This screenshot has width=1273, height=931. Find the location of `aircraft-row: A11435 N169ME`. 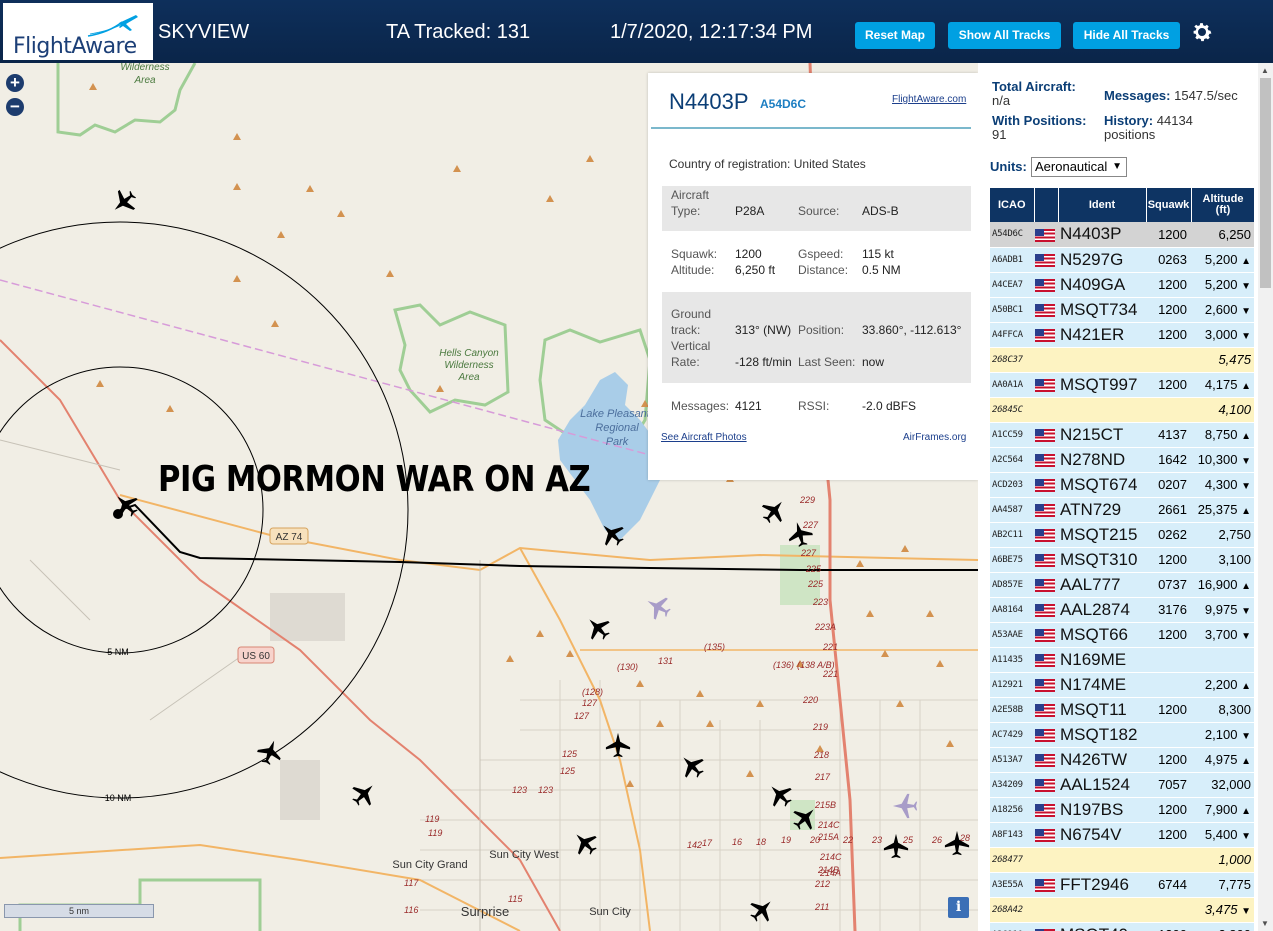

aircraft-row: A11435 N169ME is located at coordinates (1122, 660).